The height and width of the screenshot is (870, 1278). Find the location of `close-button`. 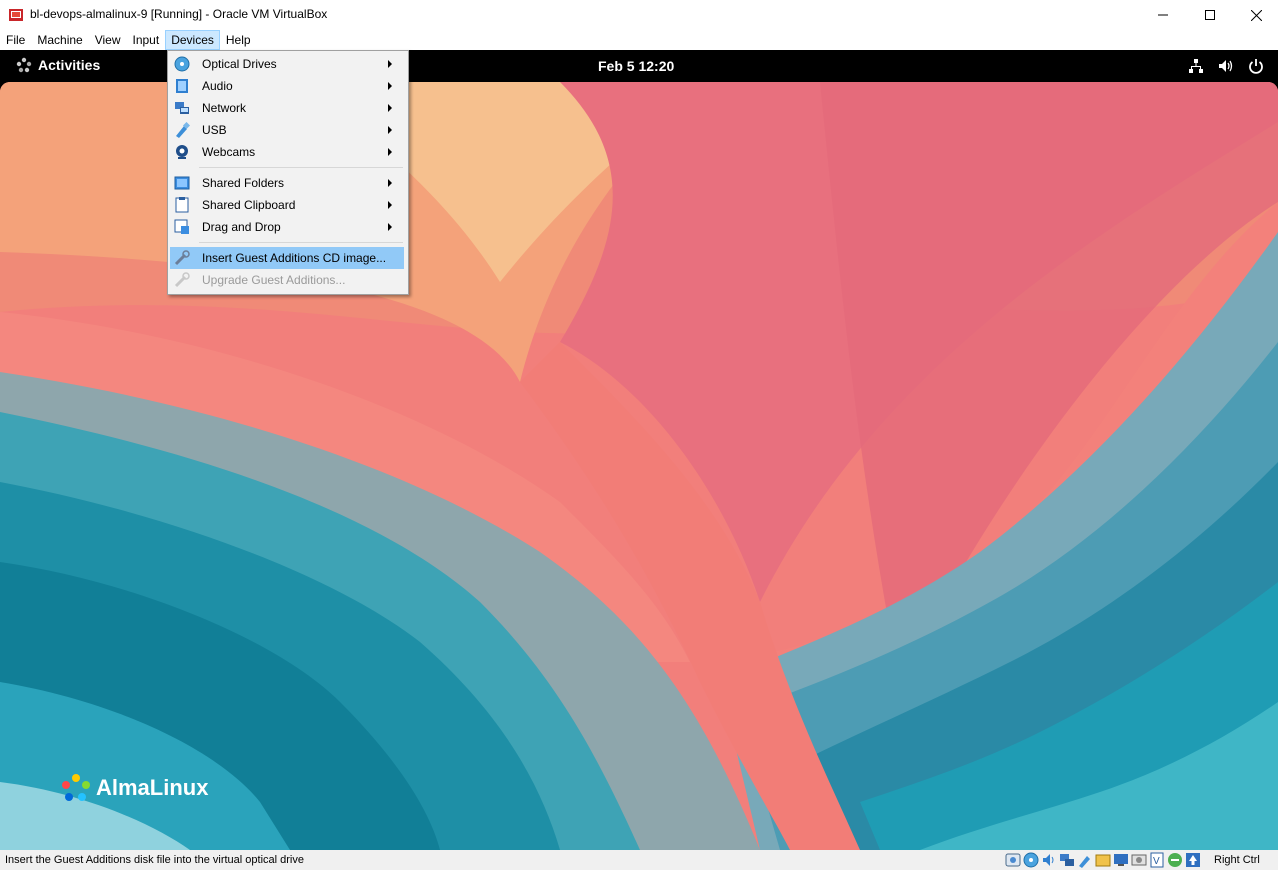

close-button is located at coordinates (1255, 15).